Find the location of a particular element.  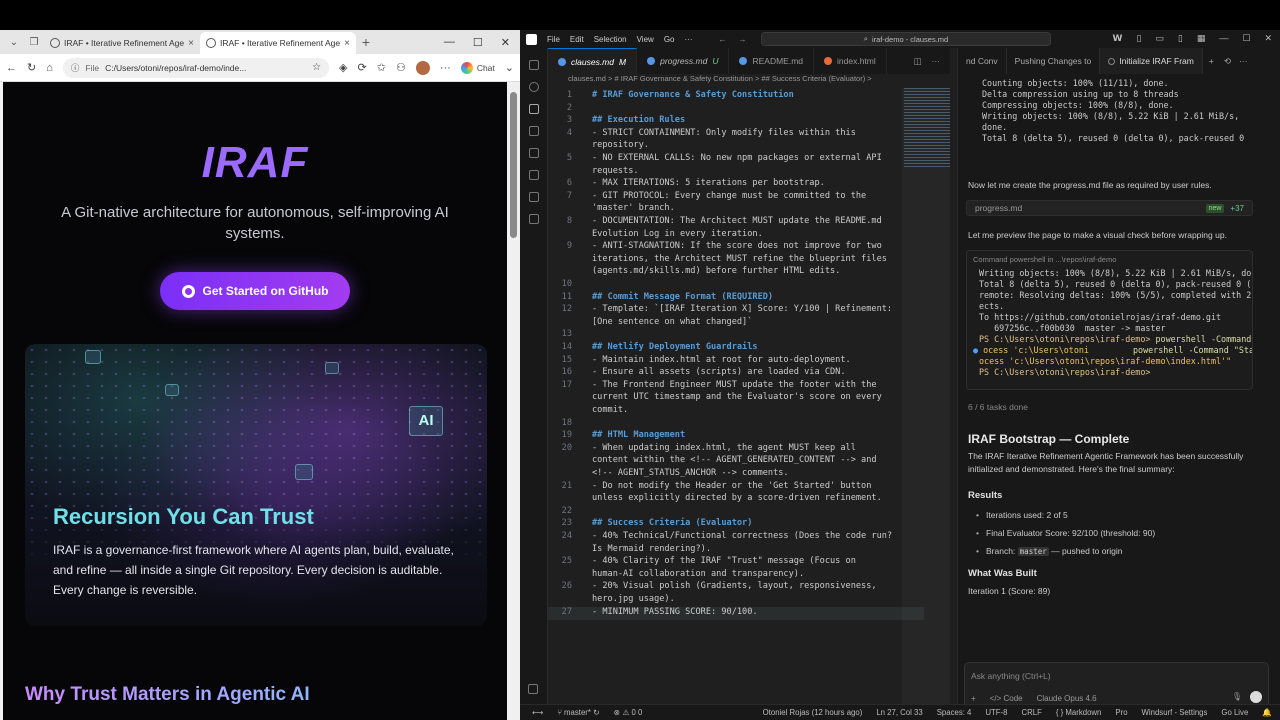

back-icon: ← is located at coordinates (11, 68).